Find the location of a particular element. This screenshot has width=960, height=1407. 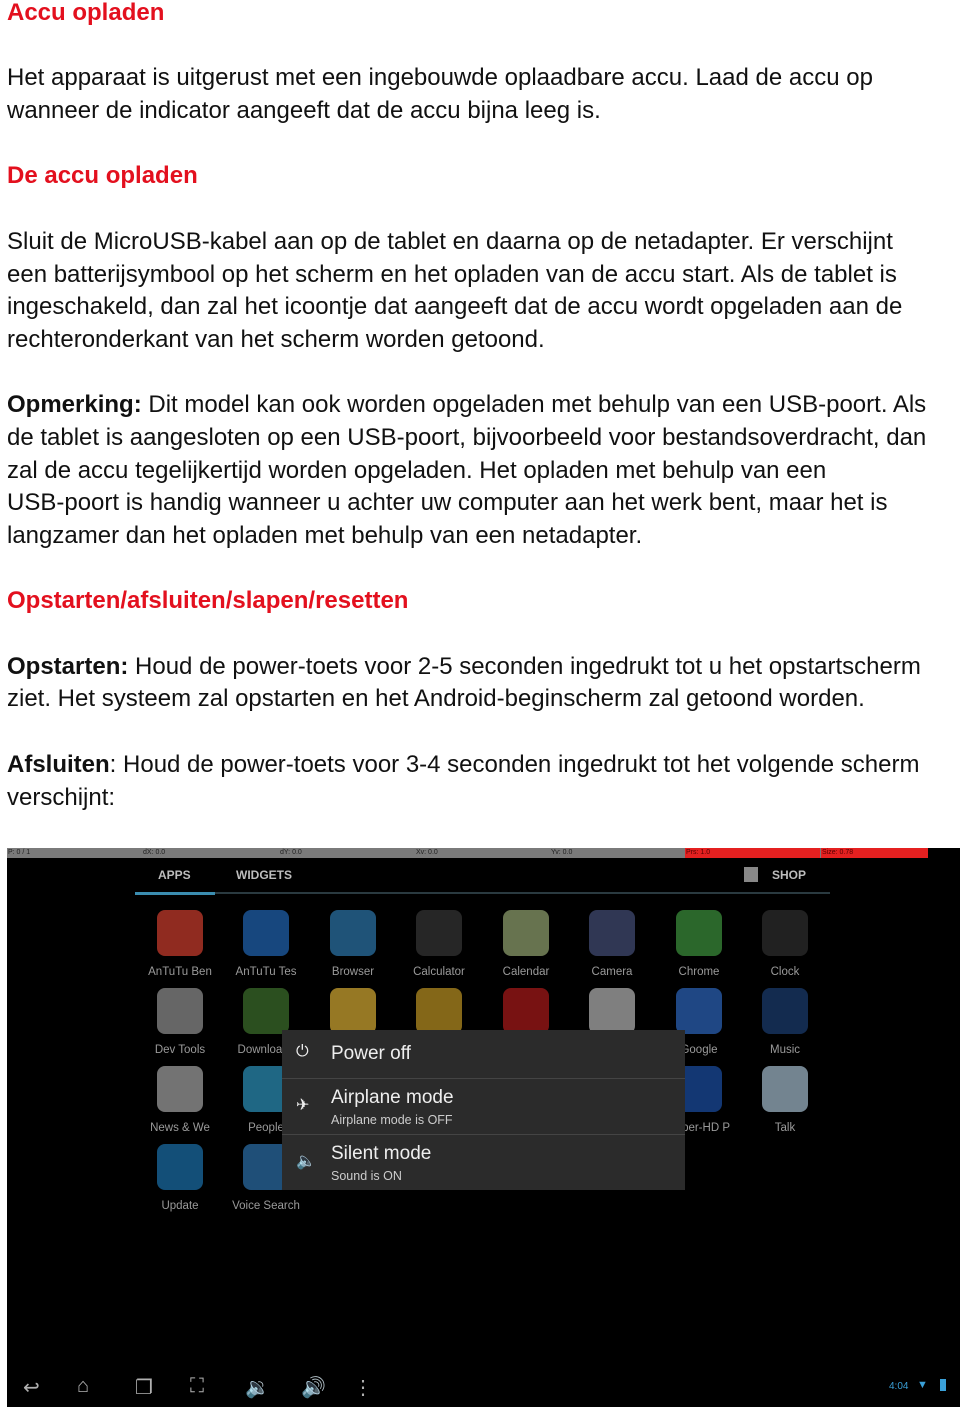

app-icon-item: Talk is located at coordinates (785, 1100).